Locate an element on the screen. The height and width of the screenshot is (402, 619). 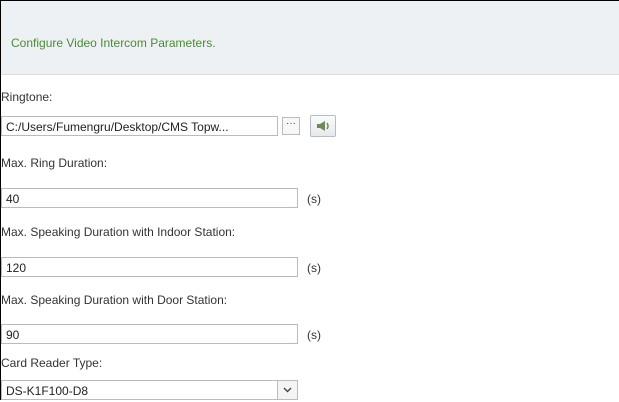
max-ring-duration-label: Max. Ring Duration: is located at coordinates (54, 163).